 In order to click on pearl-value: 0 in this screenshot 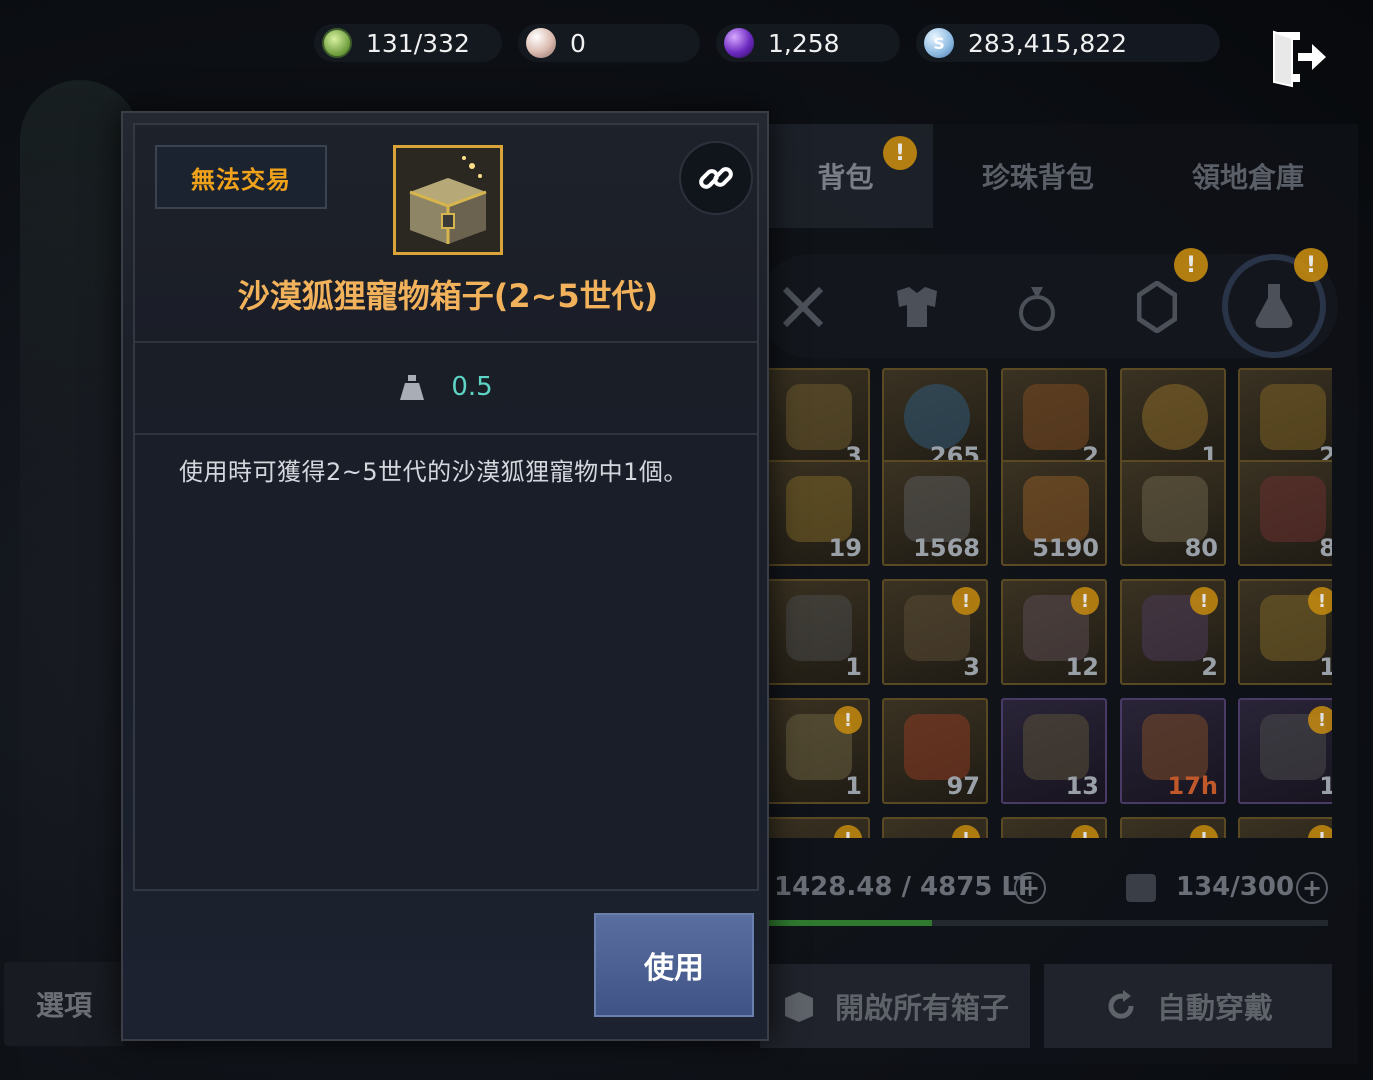, I will do `click(578, 43)`.